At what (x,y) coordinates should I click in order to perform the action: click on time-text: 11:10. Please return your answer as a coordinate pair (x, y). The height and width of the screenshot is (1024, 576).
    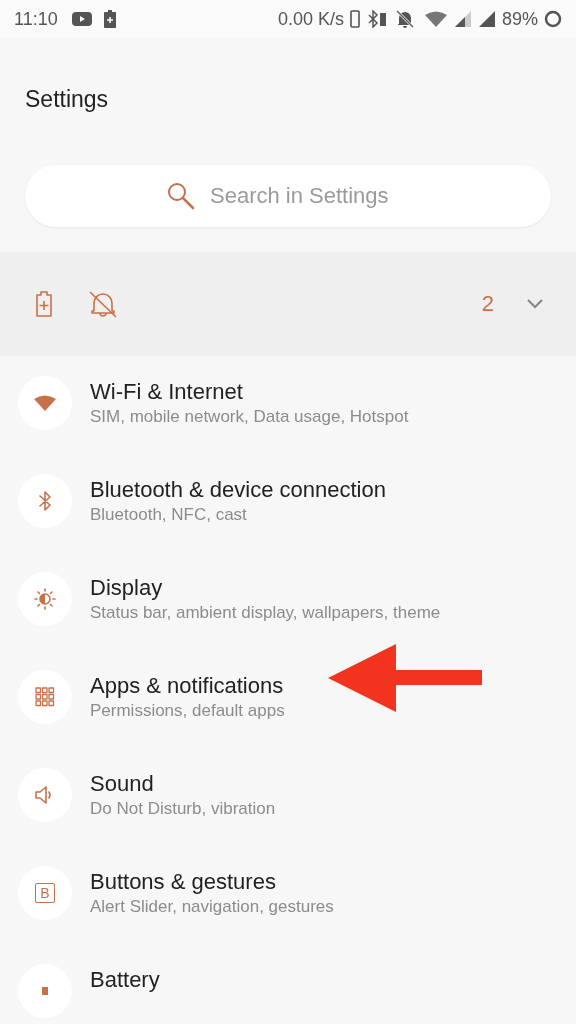
    Looking at the image, I should click on (36, 19).